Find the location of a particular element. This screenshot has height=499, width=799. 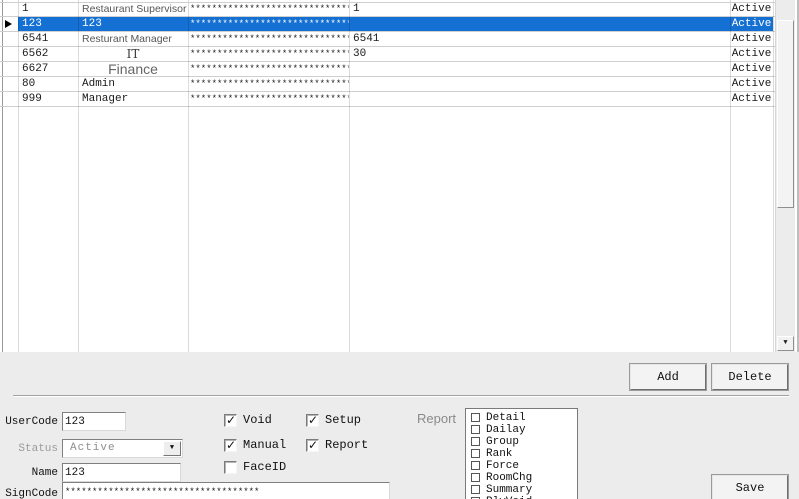

cell-user_code: 1 is located at coordinates (25, 9).